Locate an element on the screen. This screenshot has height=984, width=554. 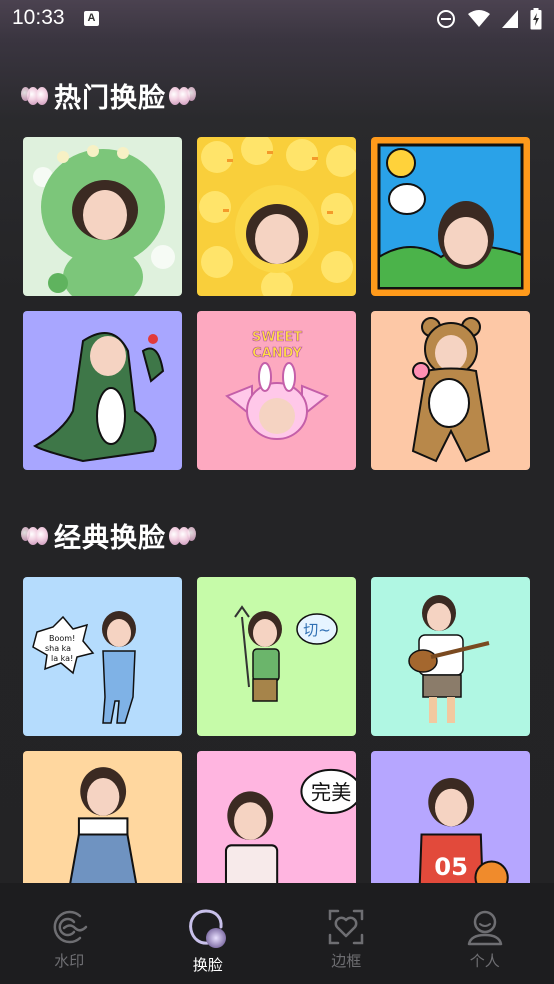
template-card-green-dino-hood is located at coordinates (102, 216).